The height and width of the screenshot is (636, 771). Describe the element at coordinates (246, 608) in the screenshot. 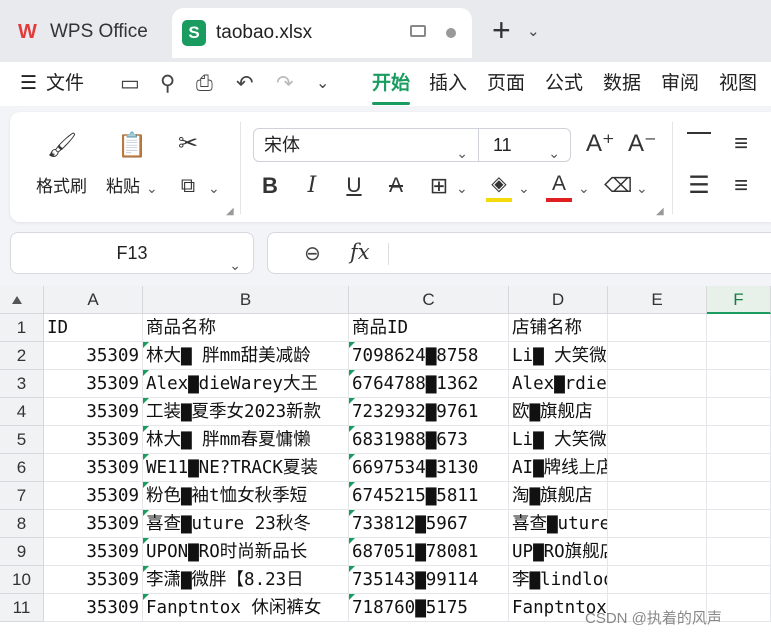

I see `table-cell: Fanptntox 休闲裤女` at that location.